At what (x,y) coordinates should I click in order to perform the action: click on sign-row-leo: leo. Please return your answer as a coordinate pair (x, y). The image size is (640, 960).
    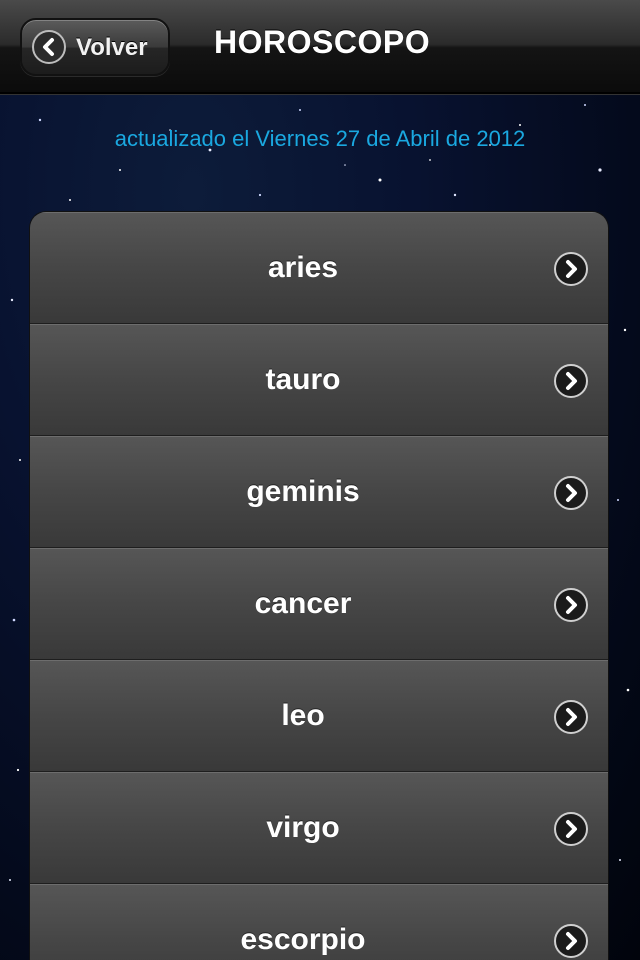
    Looking at the image, I should click on (319, 716).